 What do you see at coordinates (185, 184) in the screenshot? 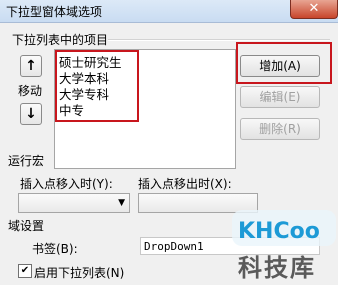
I see `exit-macro-label: 插入点移出时(X):` at bounding box center [185, 184].